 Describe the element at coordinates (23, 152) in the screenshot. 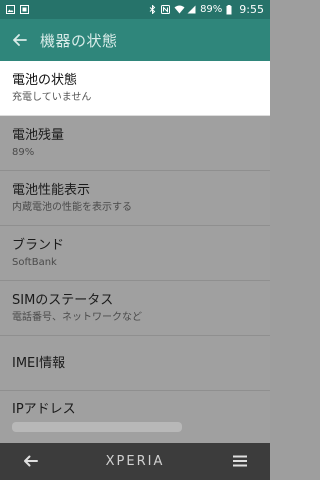

I see `item-subtitle: 89%` at that location.